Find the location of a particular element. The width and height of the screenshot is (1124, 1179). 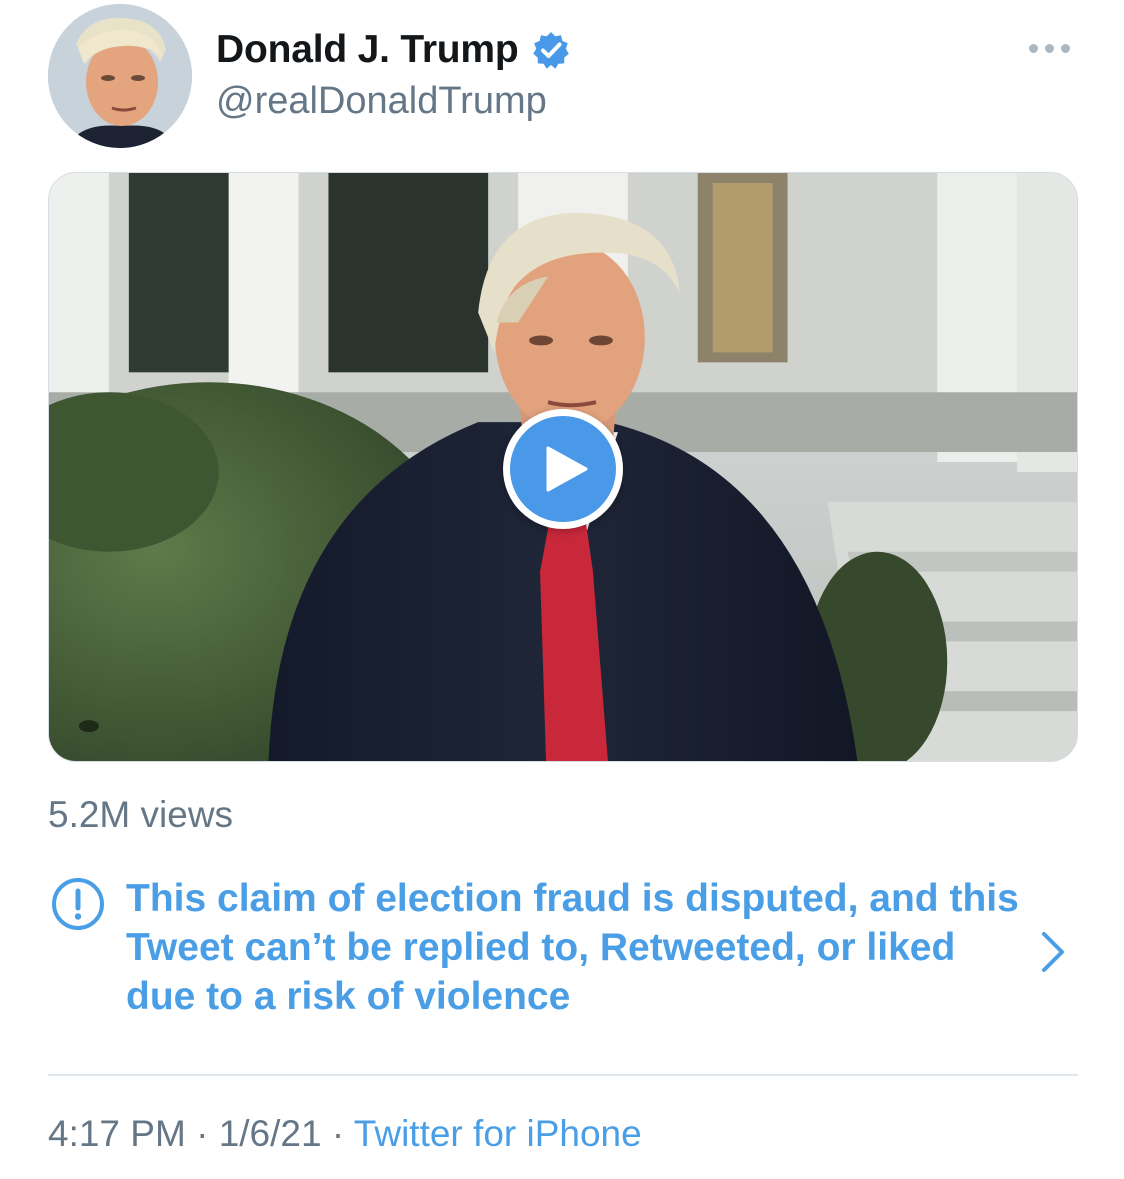

author-name-row: Donald J. Trump is located at coordinates (393, 50).